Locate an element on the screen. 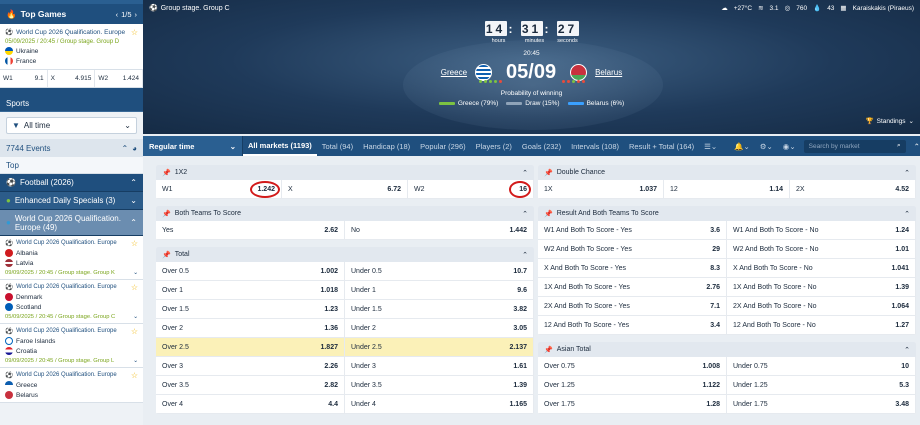  odds-cell: Over 1.5 1.23 is located at coordinates (250, 309).